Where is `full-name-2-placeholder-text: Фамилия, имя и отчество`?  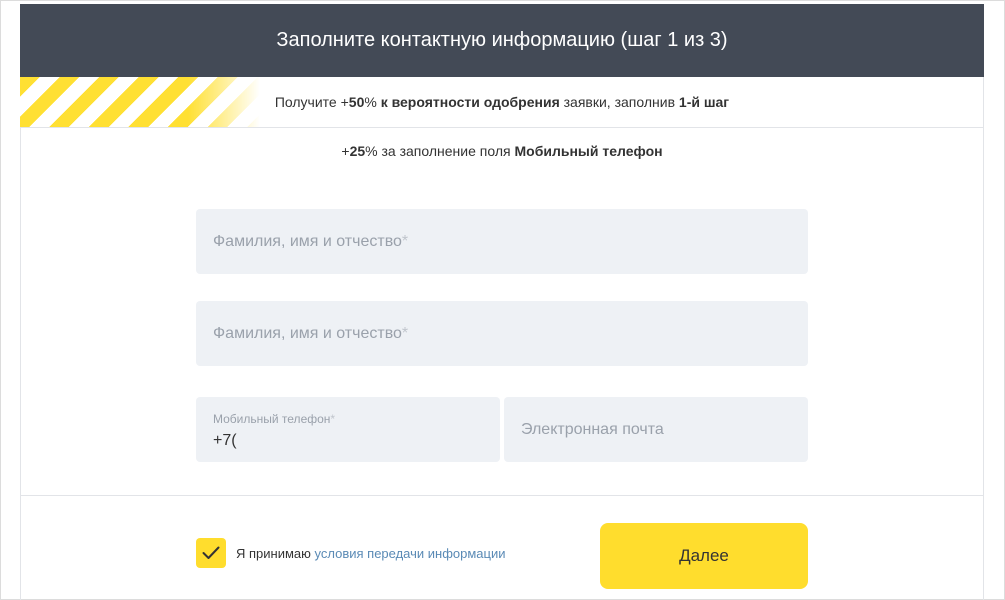
full-name-2-placeholder-text: Фамилия, имя и отчество is located at coordinates (307, 333).